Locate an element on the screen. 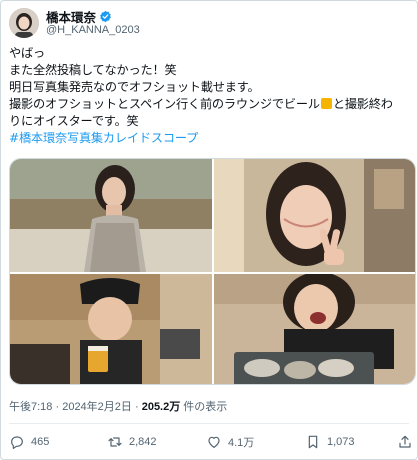  like-count: 4.1万 is located at coordinates (241, 443).